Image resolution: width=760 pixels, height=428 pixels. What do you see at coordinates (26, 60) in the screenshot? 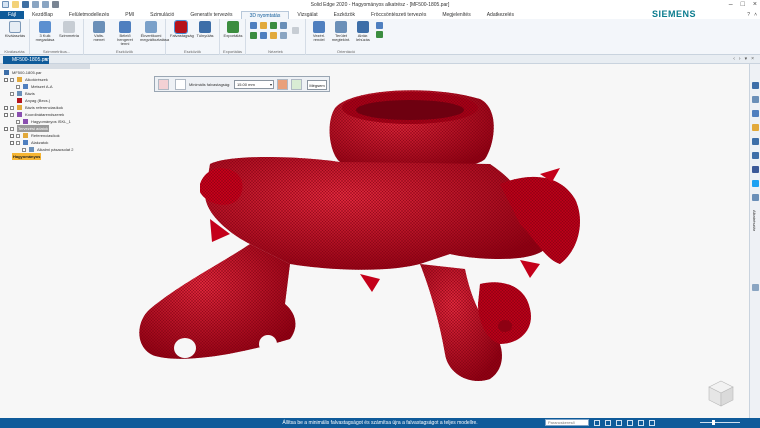
I see `doc-tab-mf500: MF500-1805.par ×` at bounding box center [26, 60].